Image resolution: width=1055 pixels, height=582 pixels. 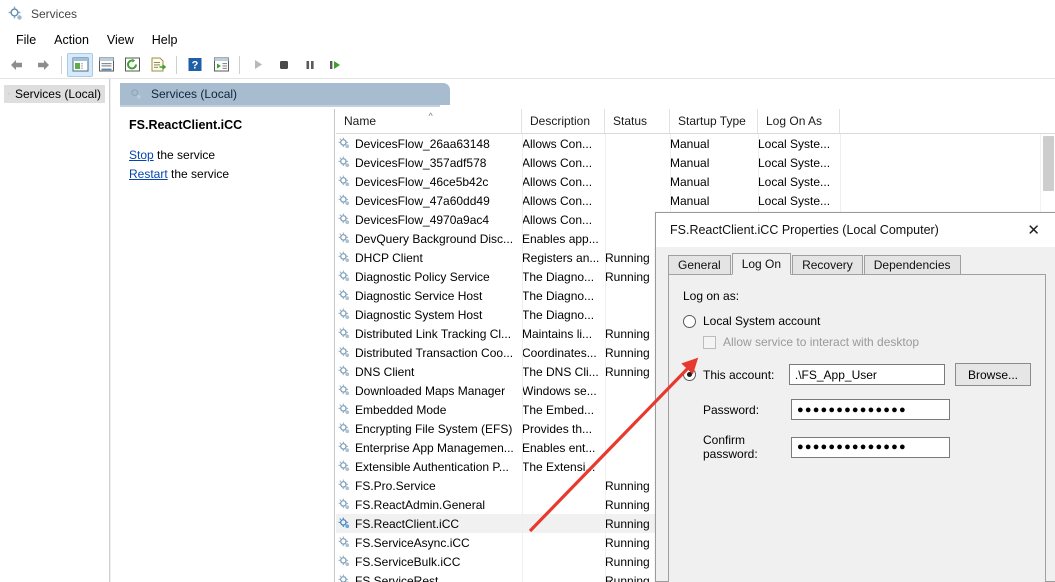 I want to click on cell-name: Embedded Mode, so click(x=429, y=410).